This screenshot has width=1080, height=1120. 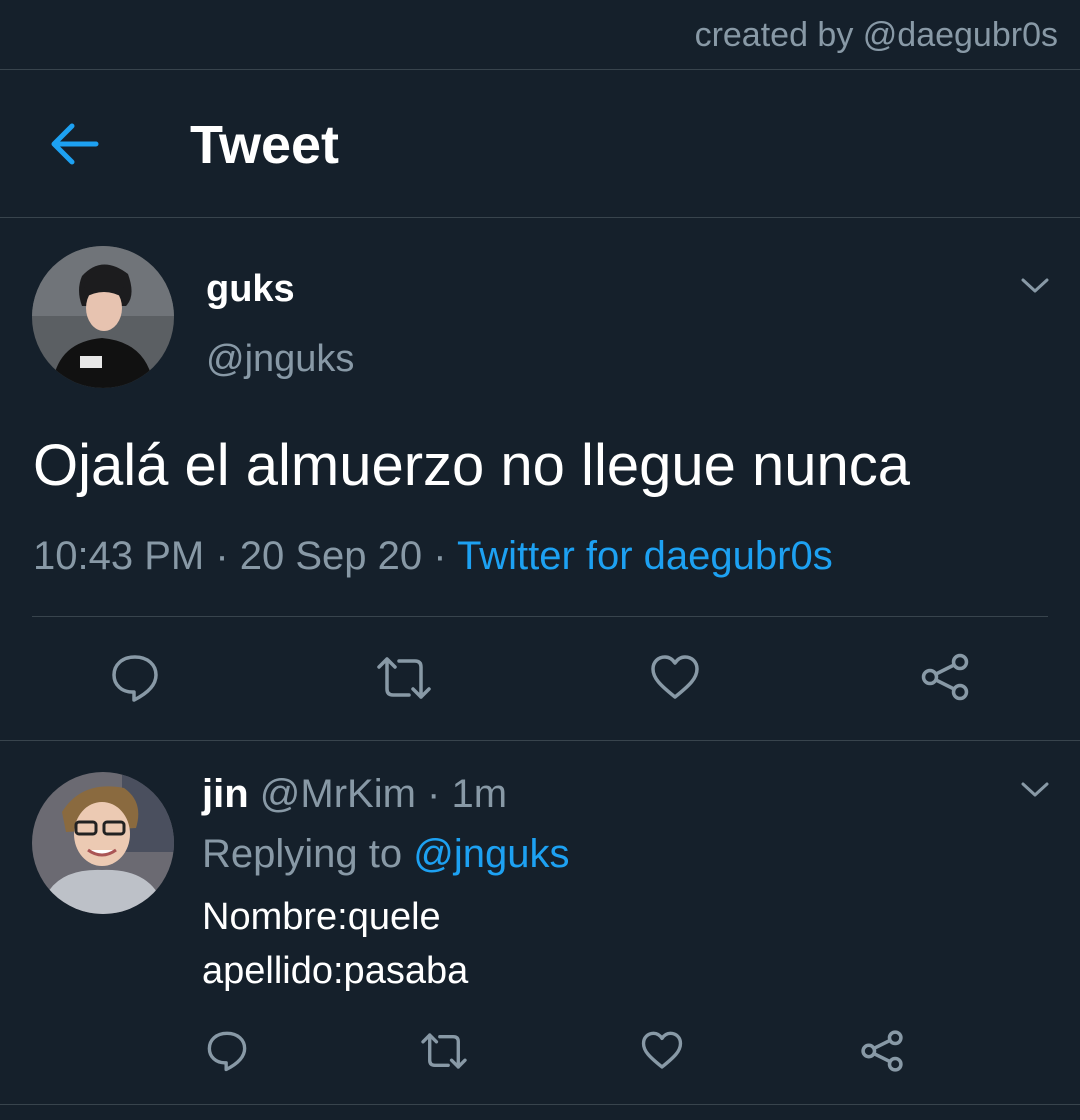 I want to click on page-title: Tweet, so click(x=265, y=145).